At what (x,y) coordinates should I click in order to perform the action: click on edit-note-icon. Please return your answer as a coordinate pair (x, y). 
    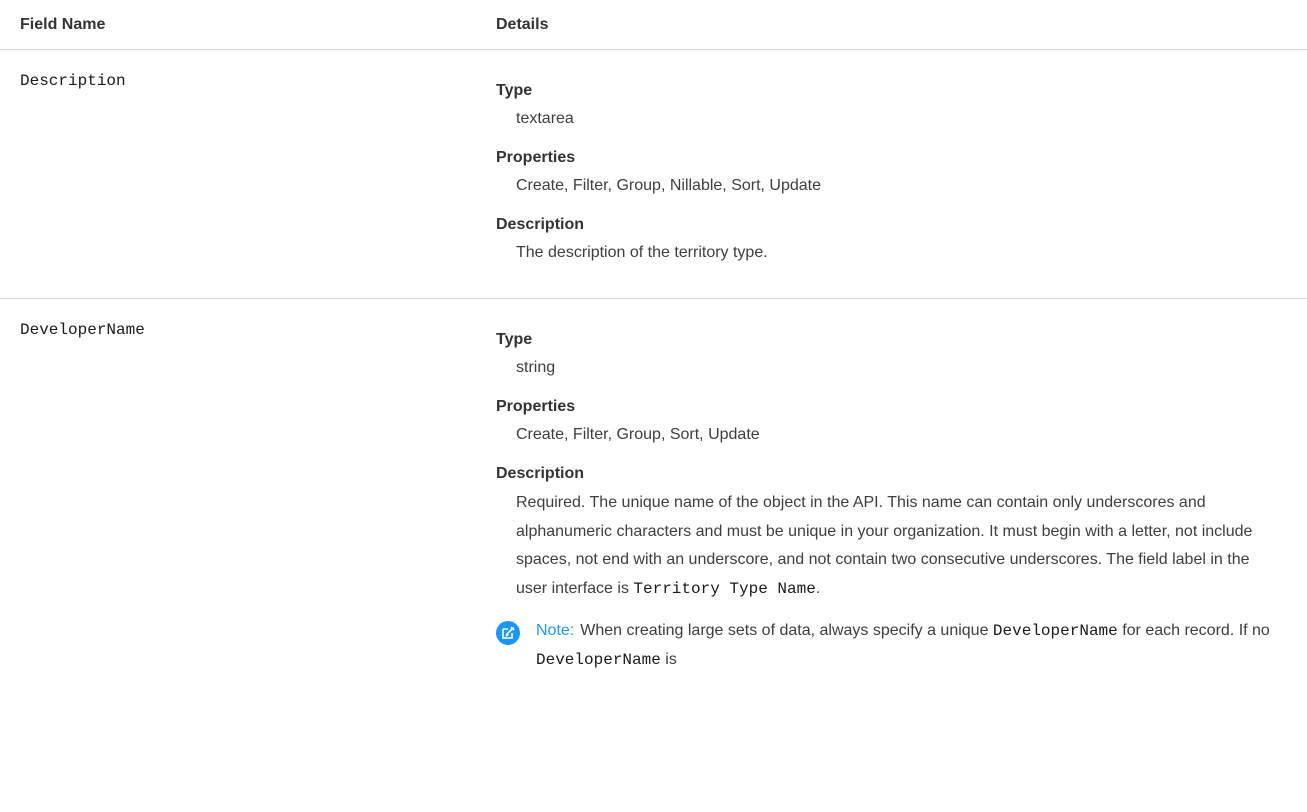
    Looking at the image, I should click on (508, 633).